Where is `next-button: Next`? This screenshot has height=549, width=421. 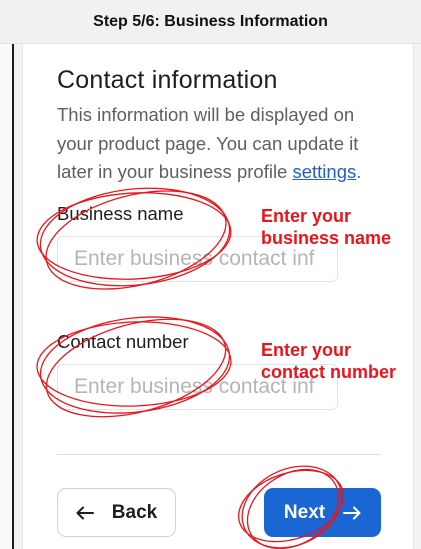
next-button: Next is located at coordinates (322, 512).